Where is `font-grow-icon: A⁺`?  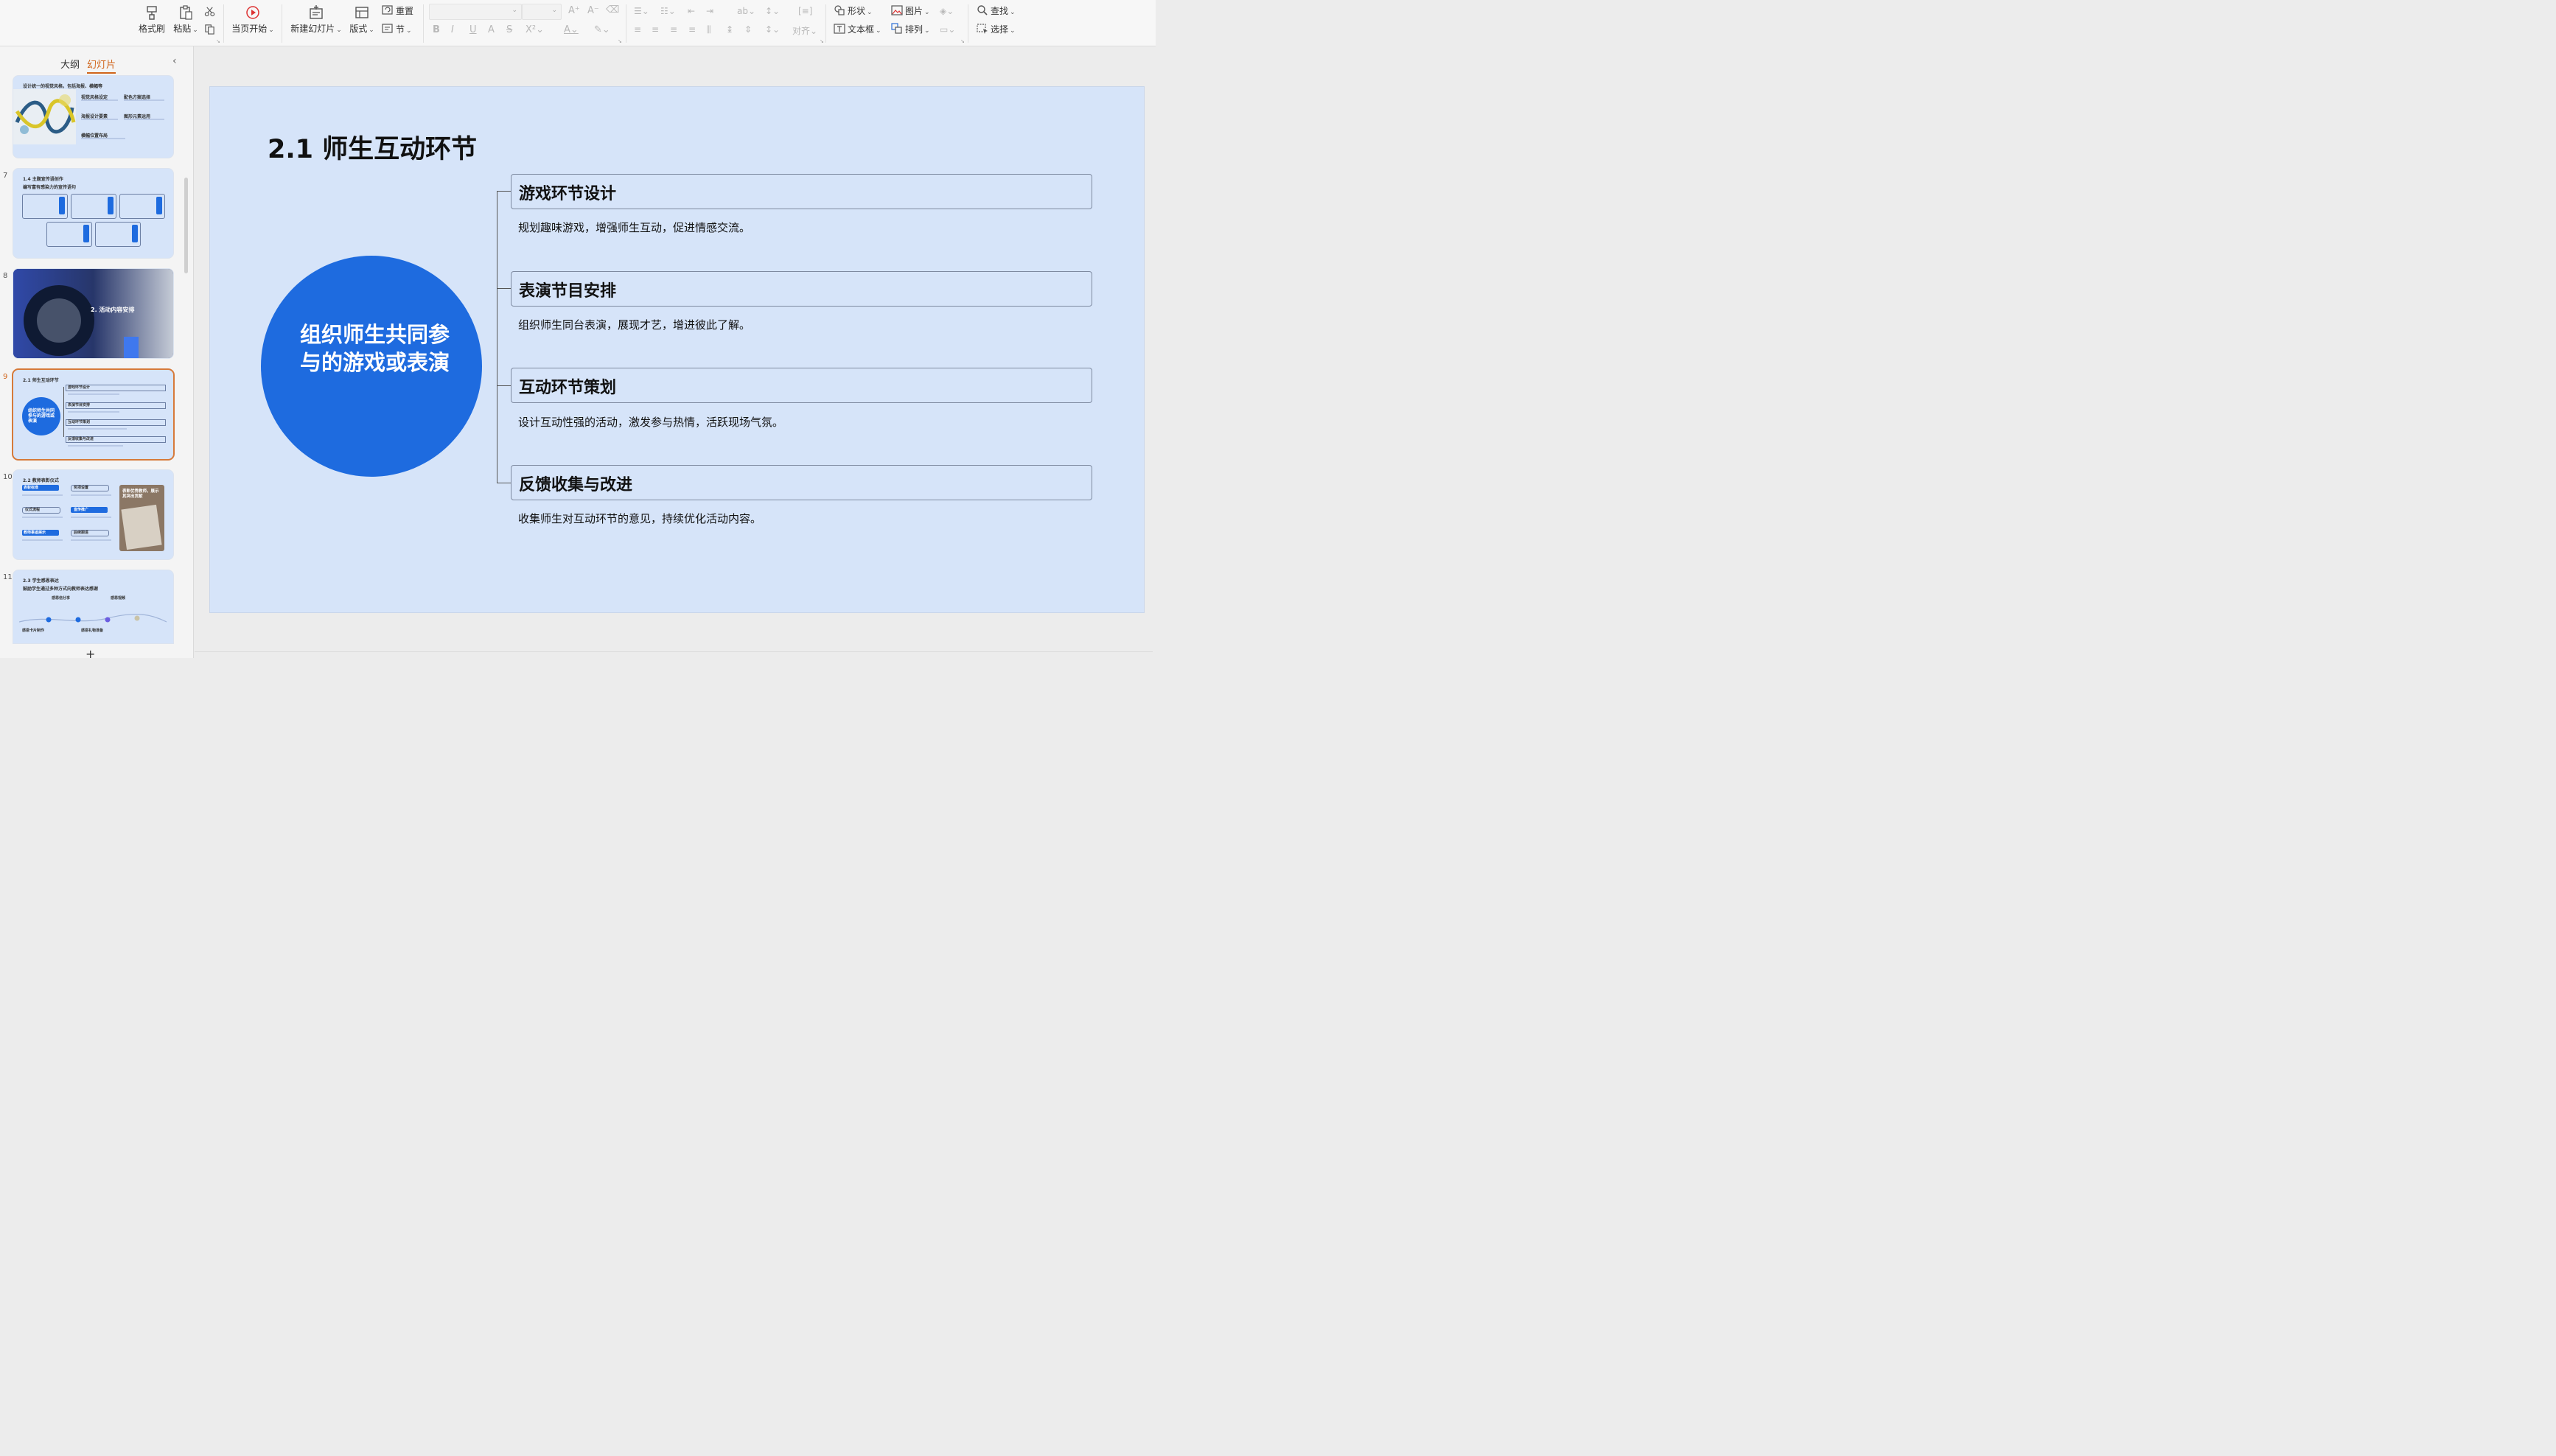
font-grow-icon: A⁺ is located at coordinates (574, 10).